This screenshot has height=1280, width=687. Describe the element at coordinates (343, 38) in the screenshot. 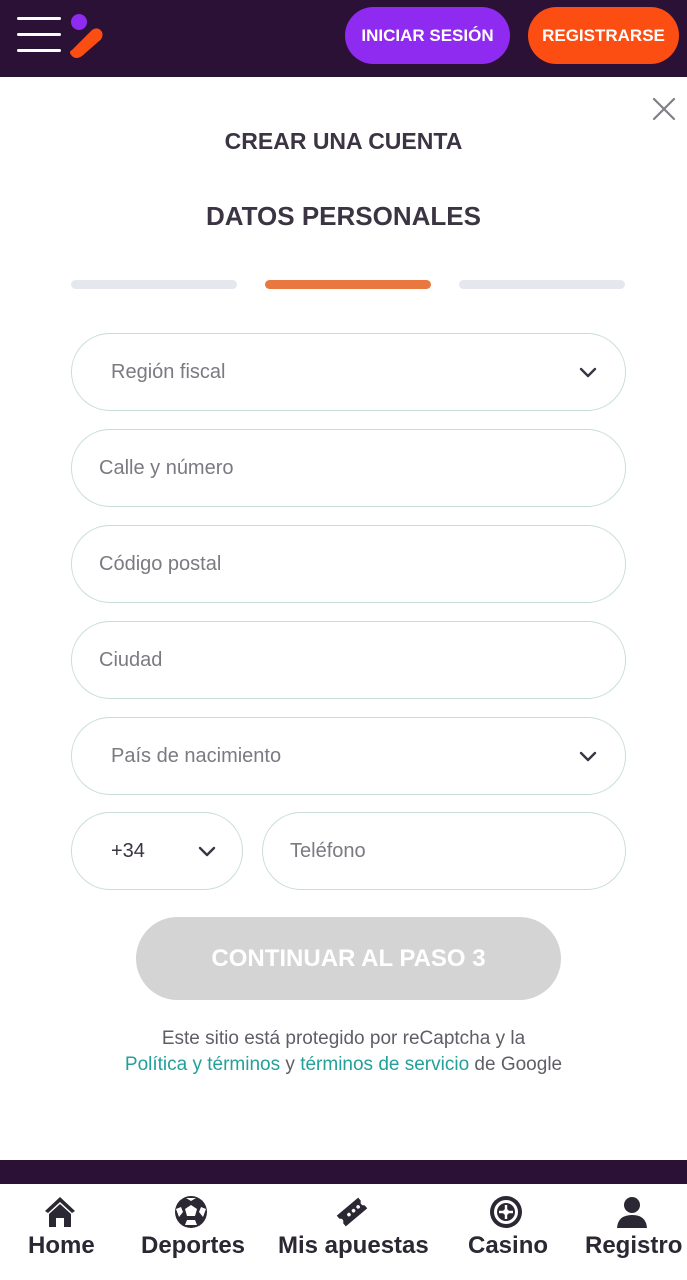

I see `top-header: INICIAR SESIÓN REGISTRARSE` at that location.